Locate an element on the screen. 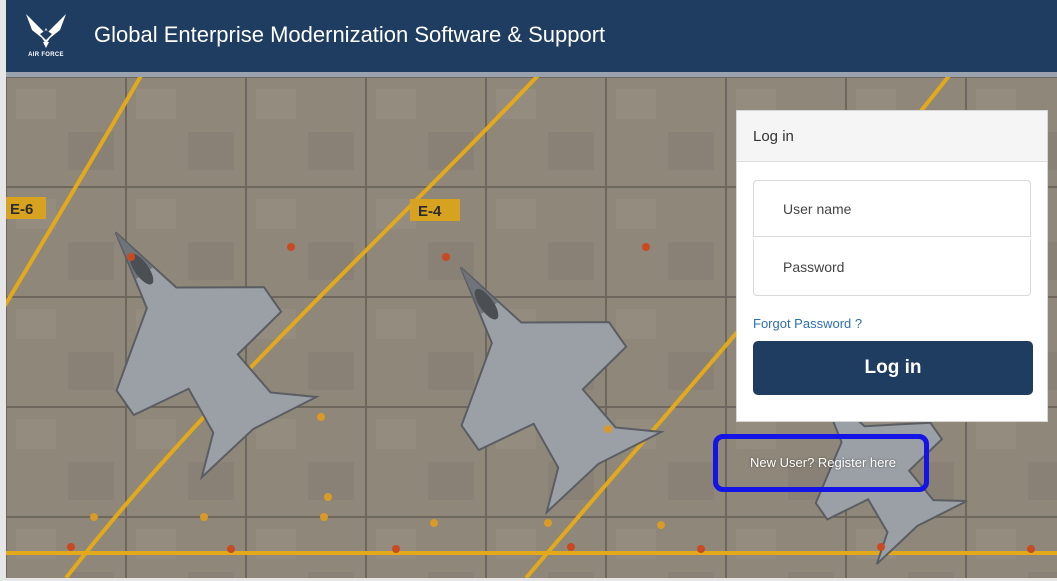 Image resolution: width=1057 pixels, height=581 pixels. air-force-logo: AIR FORCE is located at coordinates (46, 36).